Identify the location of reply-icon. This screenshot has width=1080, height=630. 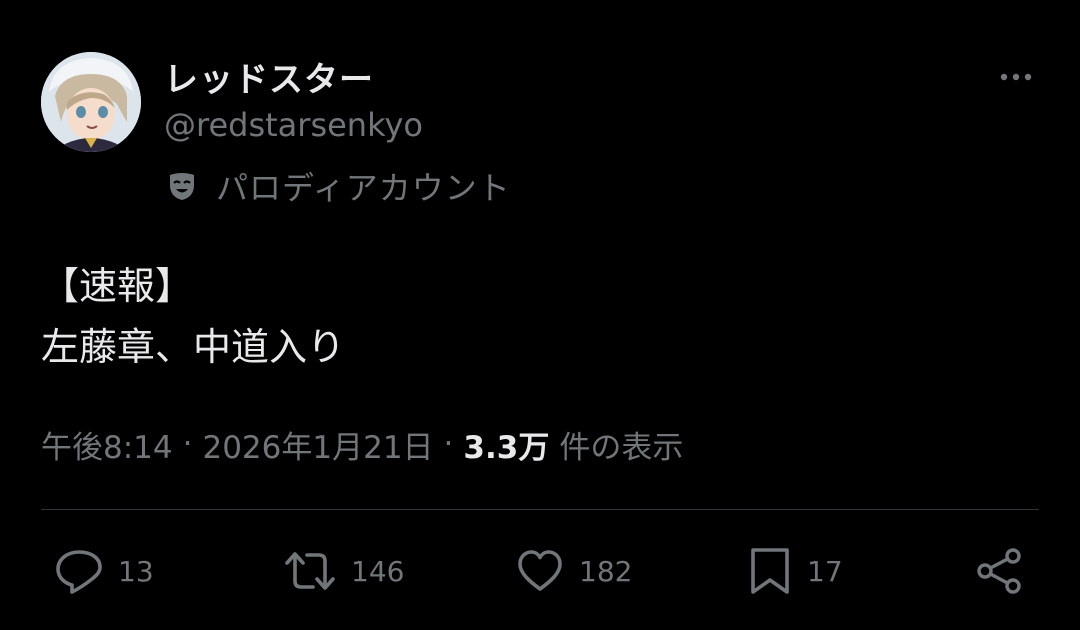
(79, 572).